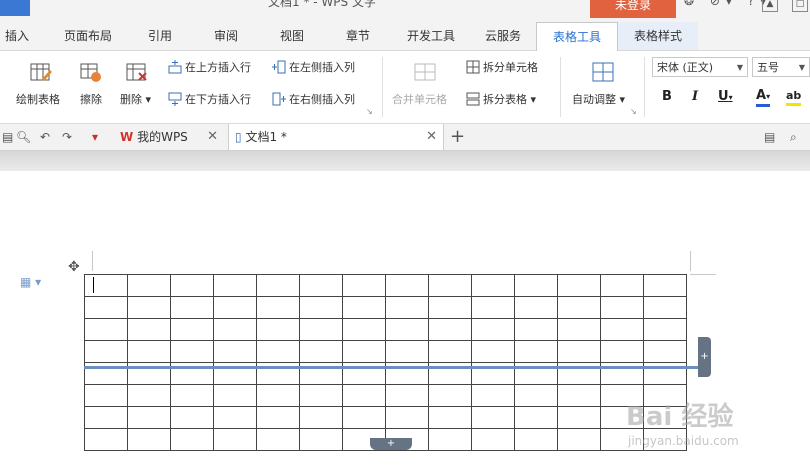 This screenshot has height=472, width=810. I want to click on tab-references: 引用, so click(160, 36).